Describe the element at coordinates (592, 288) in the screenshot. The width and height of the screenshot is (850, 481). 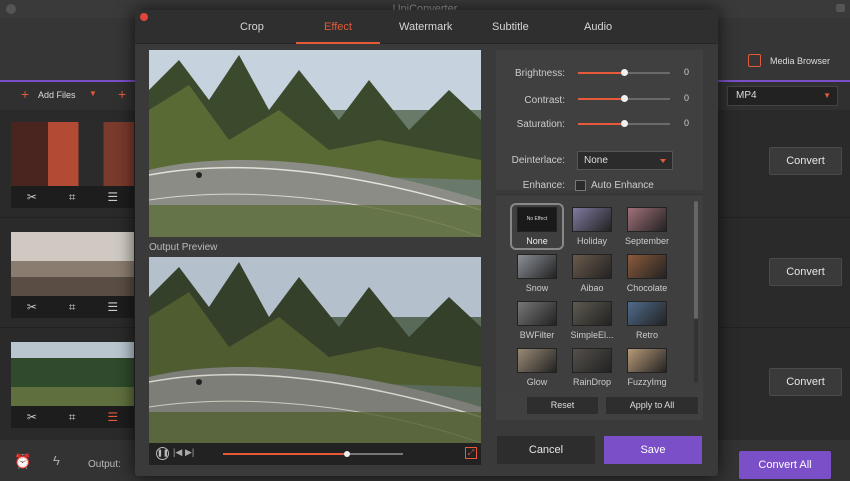
I see `effect-name: Aibao` at that location.